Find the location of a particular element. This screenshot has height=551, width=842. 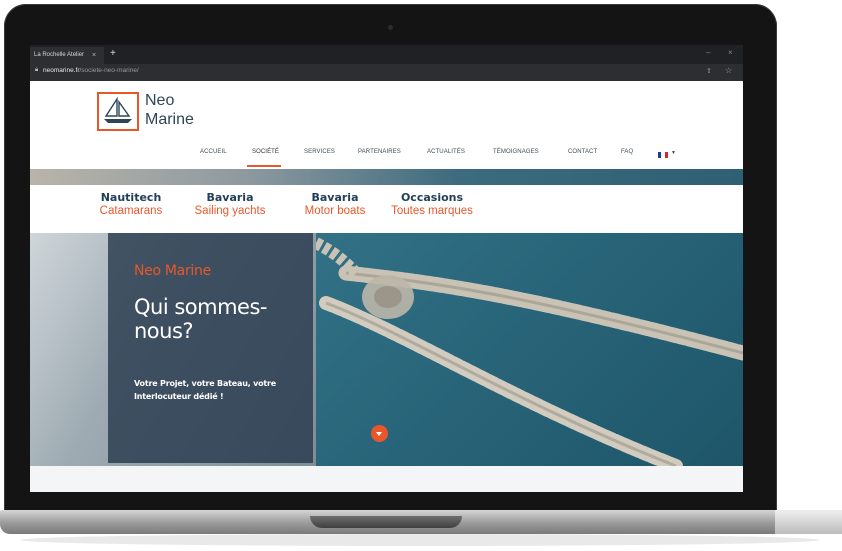

page-footer-area is located at coordinates (386, 479).